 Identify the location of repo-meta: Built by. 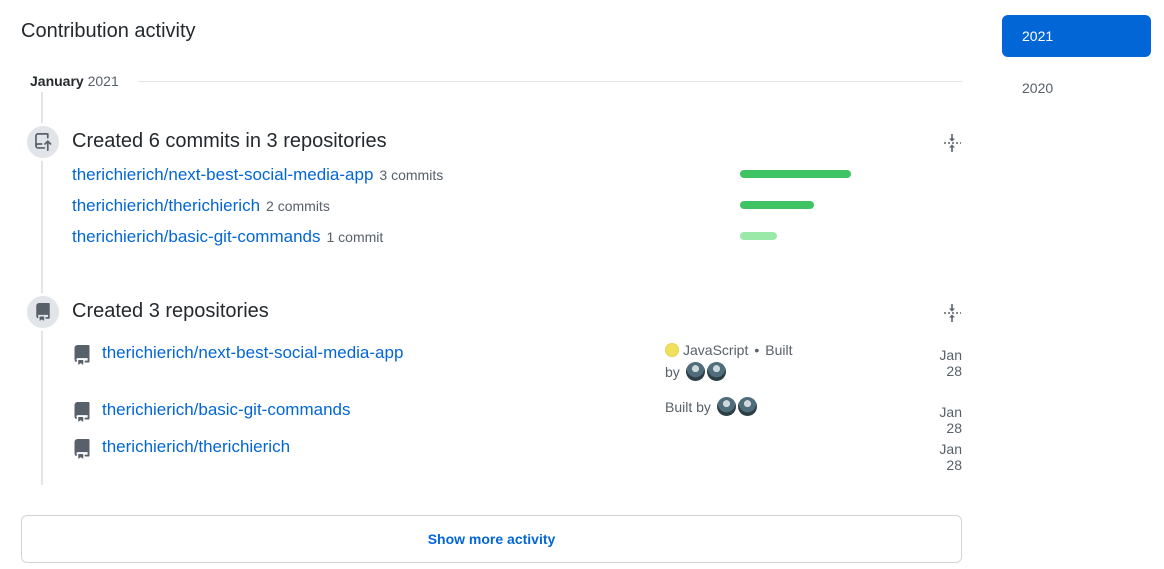
(745, 407).